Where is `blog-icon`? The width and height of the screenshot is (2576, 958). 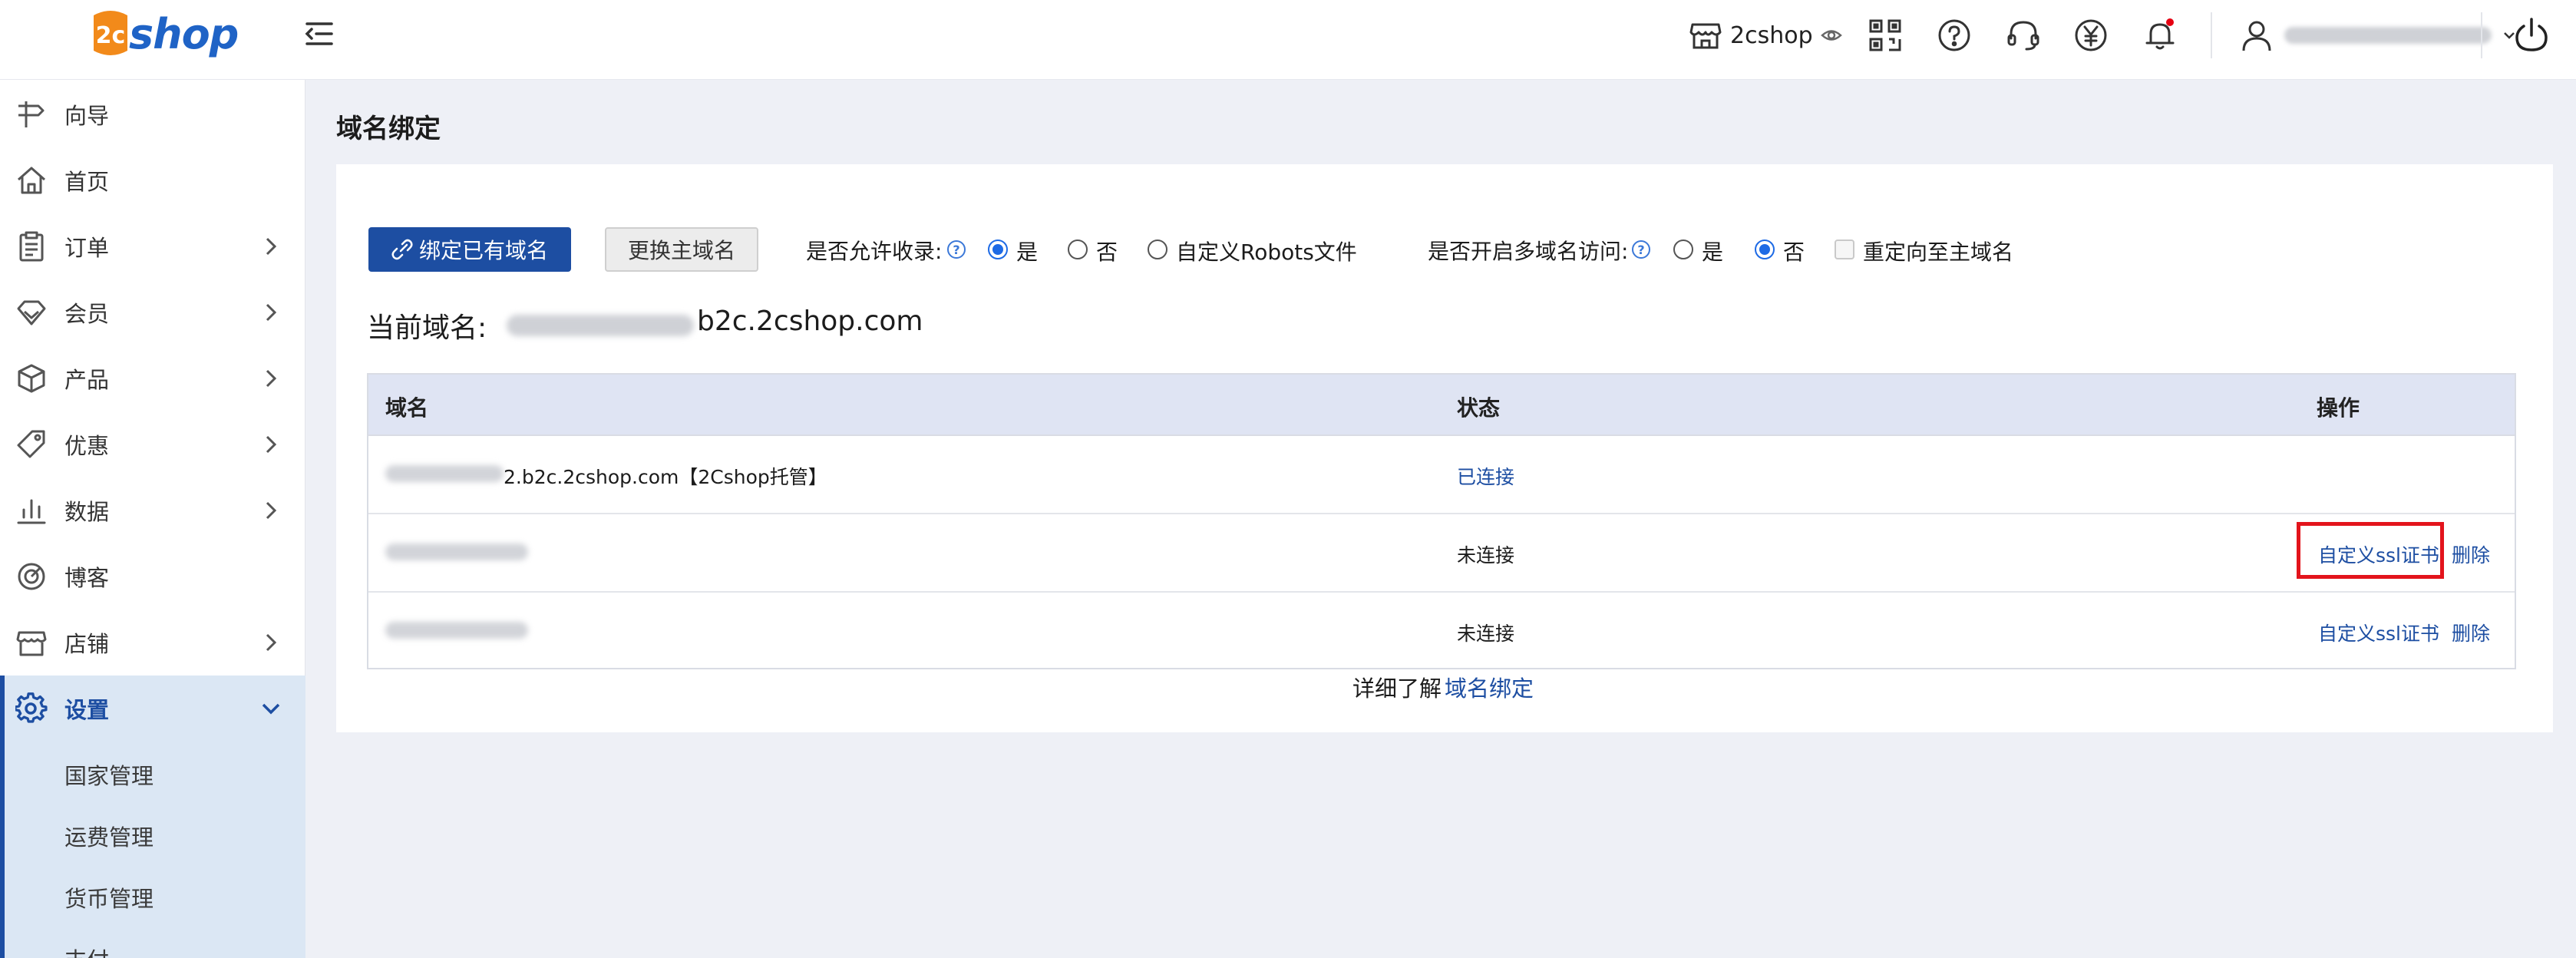 blog-icon is located at coordinates (32, 577).